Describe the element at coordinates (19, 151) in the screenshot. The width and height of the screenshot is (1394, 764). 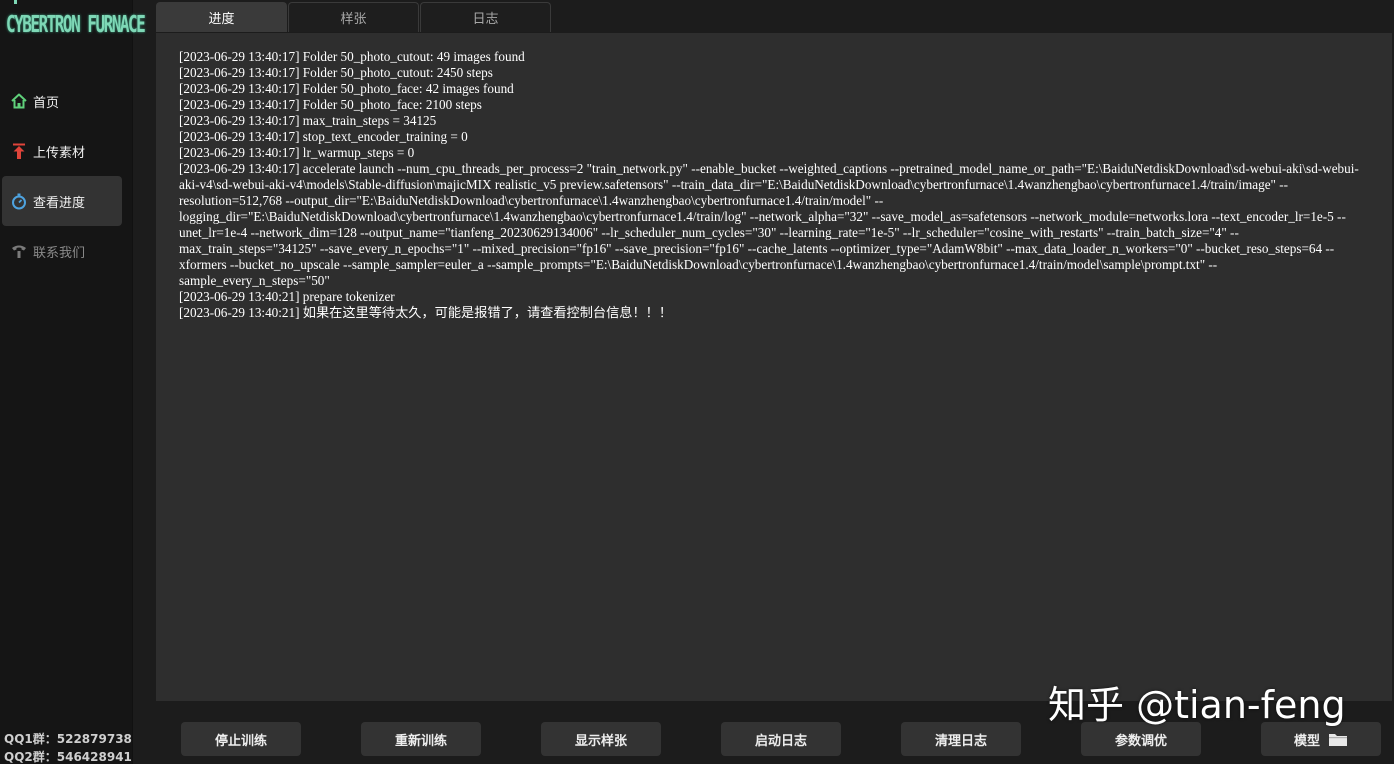
I see `upload-icon` at that location.